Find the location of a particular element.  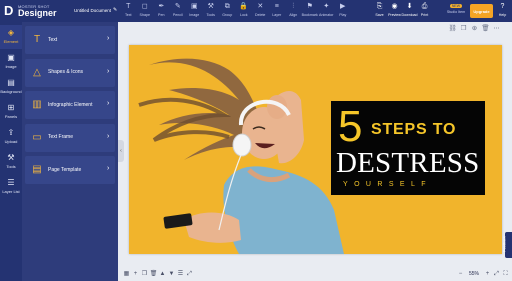

help-icon: ? is located at coordinates (502, 6).